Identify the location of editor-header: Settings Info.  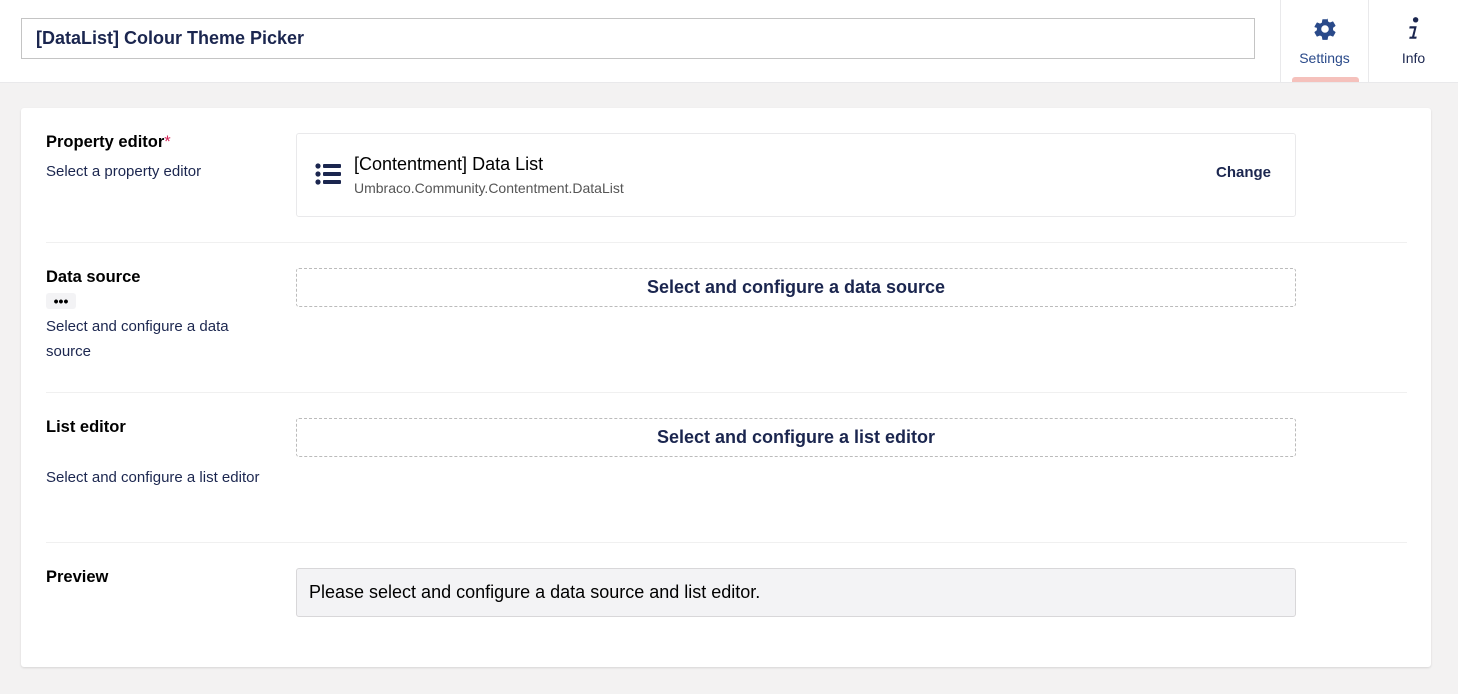
(729, 41).